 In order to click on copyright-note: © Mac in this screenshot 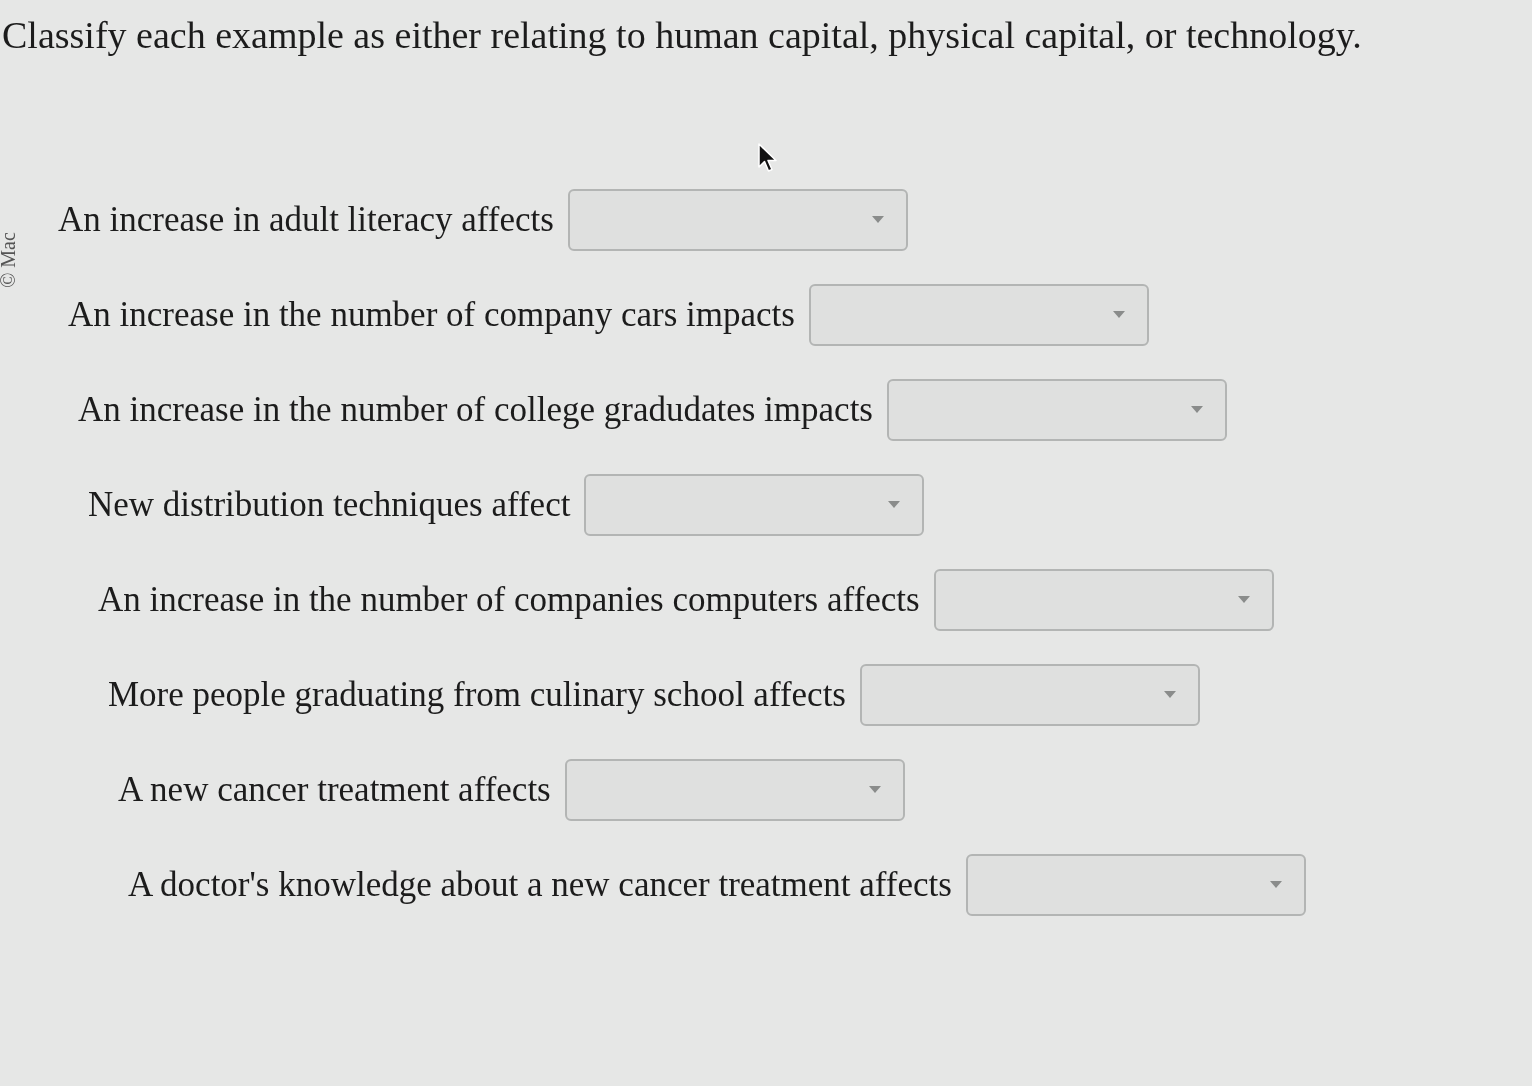, I will do `click(9, 260)`.